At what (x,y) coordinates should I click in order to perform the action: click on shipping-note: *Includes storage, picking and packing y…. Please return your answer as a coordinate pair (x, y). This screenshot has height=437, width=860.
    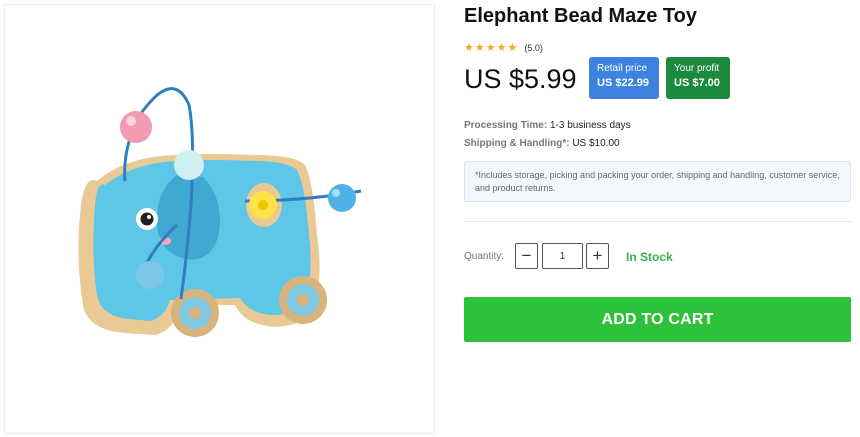
    Looking at the image, I should click on (657, 181).